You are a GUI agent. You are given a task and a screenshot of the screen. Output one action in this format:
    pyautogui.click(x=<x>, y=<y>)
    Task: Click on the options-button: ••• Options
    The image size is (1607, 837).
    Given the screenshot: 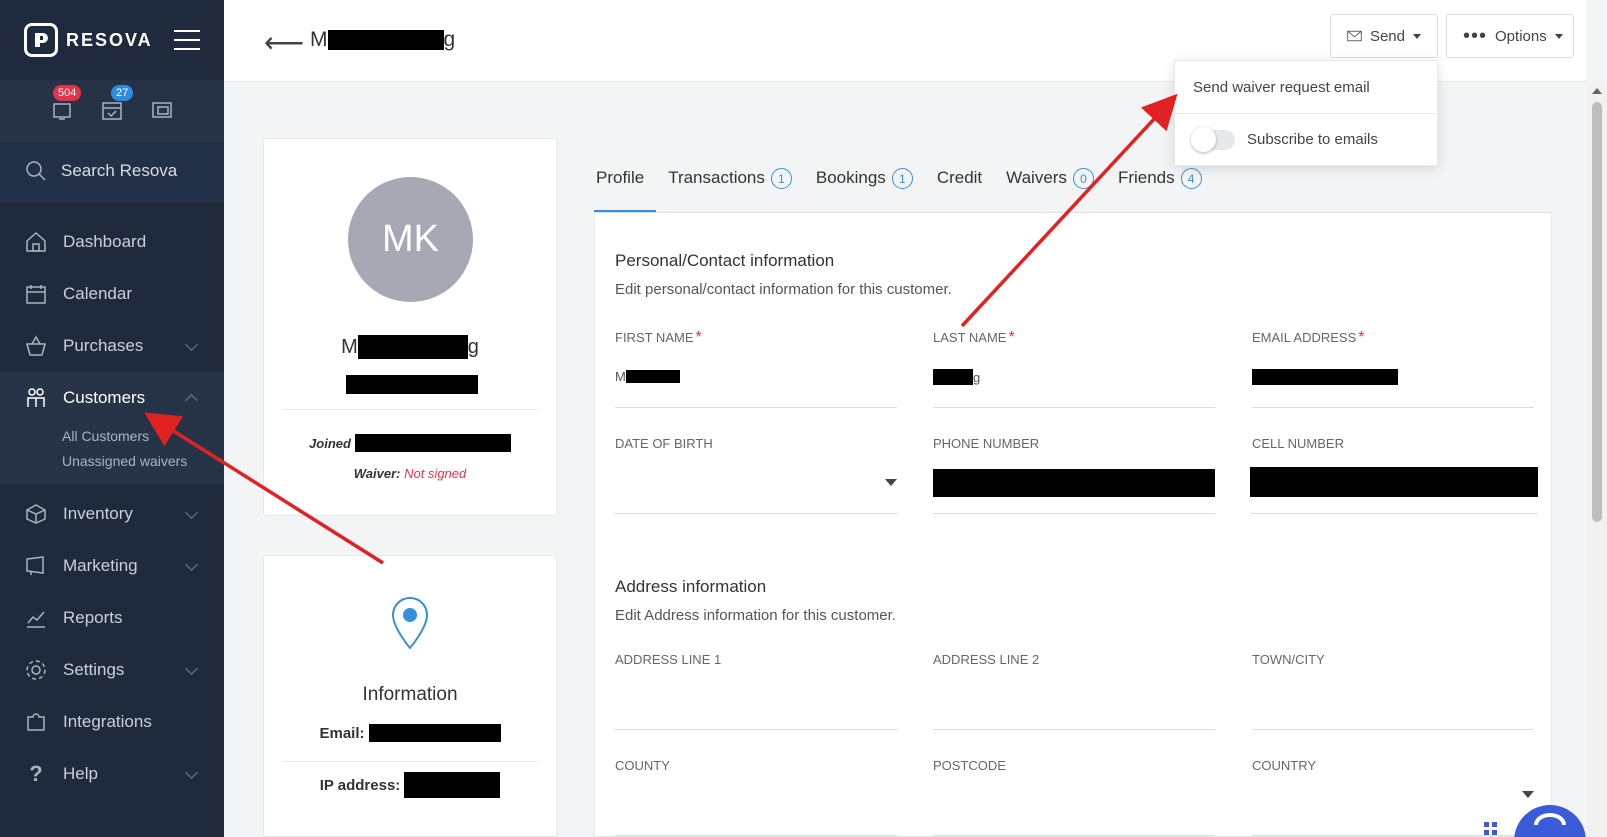 What is the action you would take?
    pyautogui.click(x=1510, y=36)
    